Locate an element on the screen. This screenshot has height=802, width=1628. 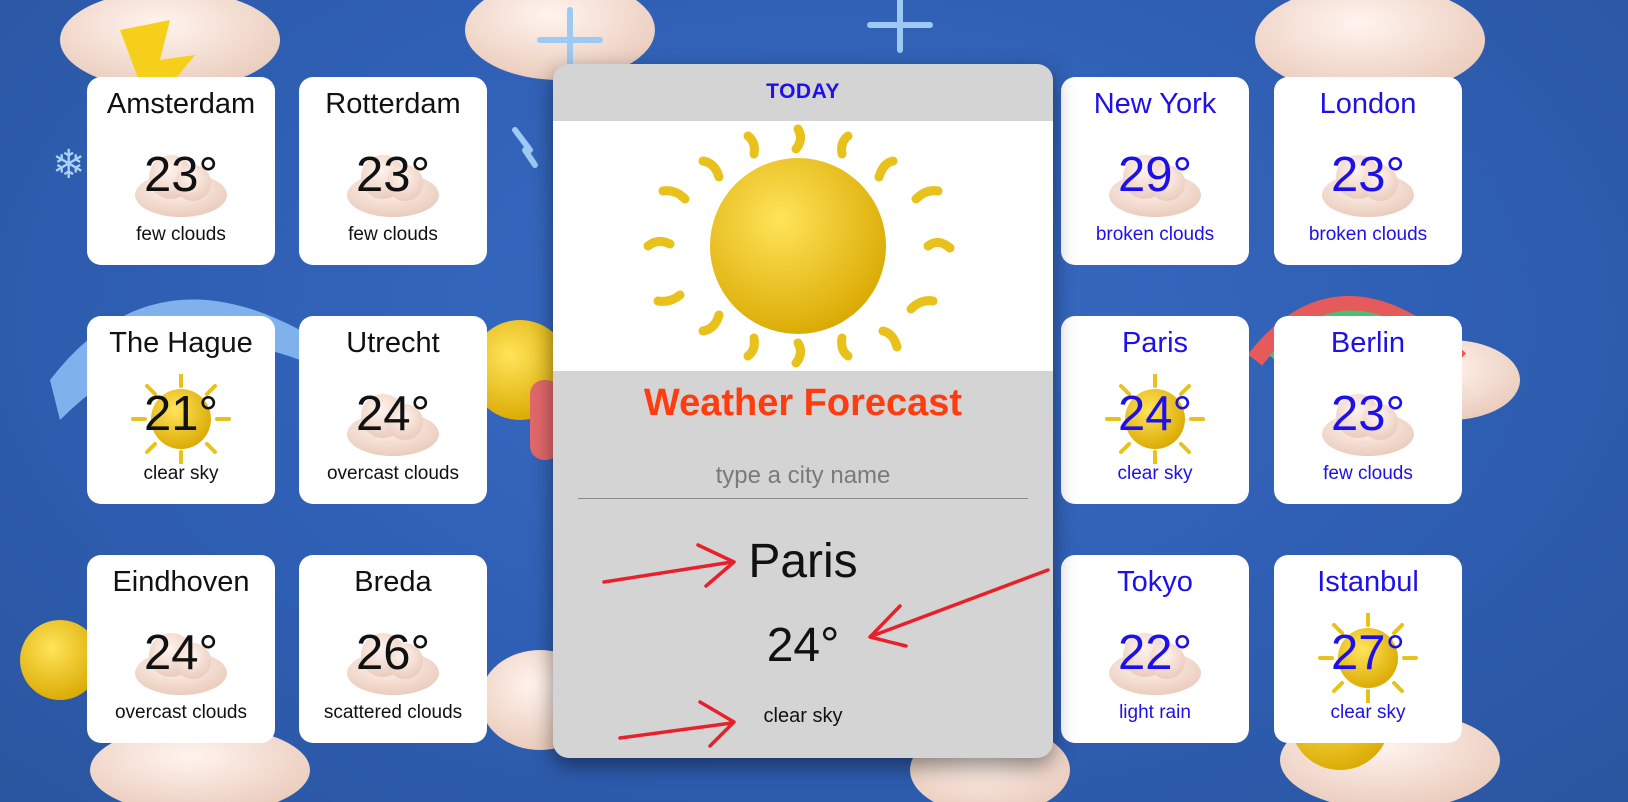
city-name: The Hague is located at coordinates (181, 343).